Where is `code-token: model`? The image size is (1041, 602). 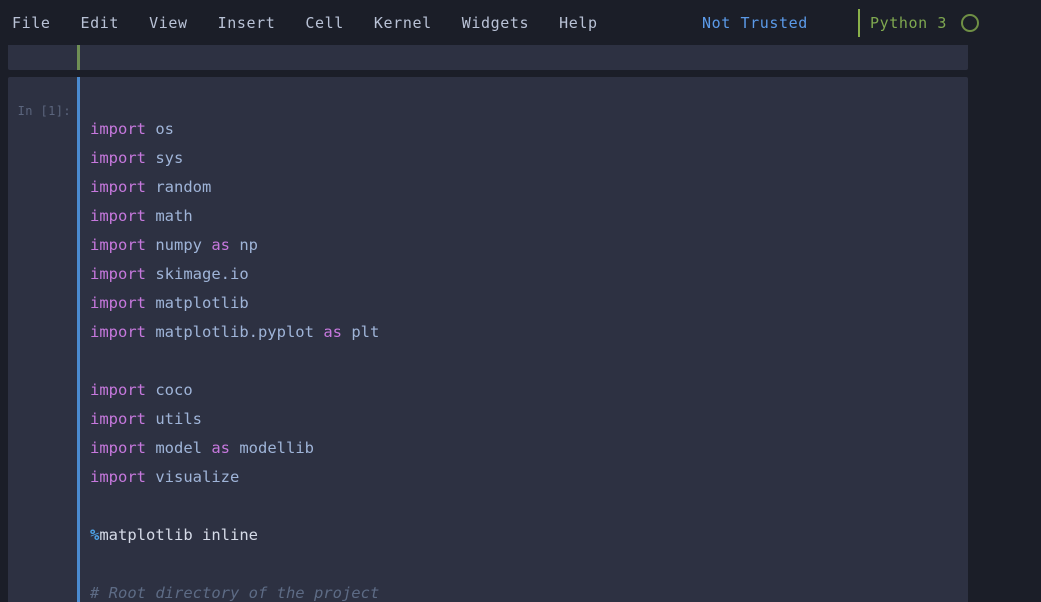 code-token: model is located at coordinates (183, 448).